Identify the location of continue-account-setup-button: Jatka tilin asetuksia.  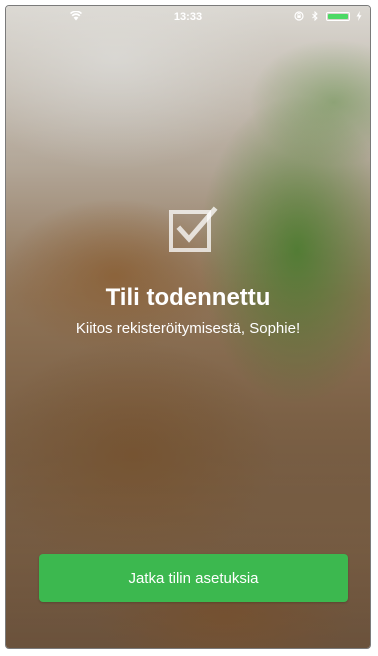
(193, 578).